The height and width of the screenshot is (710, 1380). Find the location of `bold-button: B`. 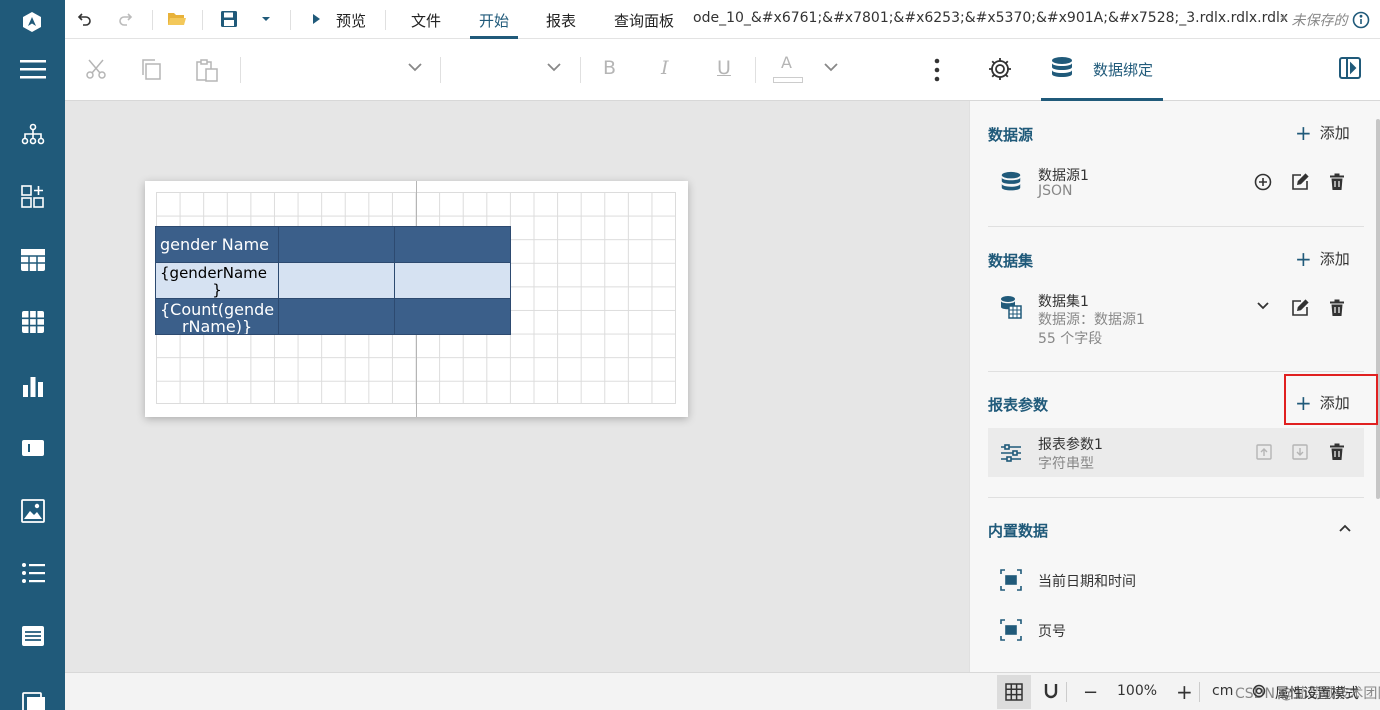

bold-button: B is located at coordinates (609, 68).